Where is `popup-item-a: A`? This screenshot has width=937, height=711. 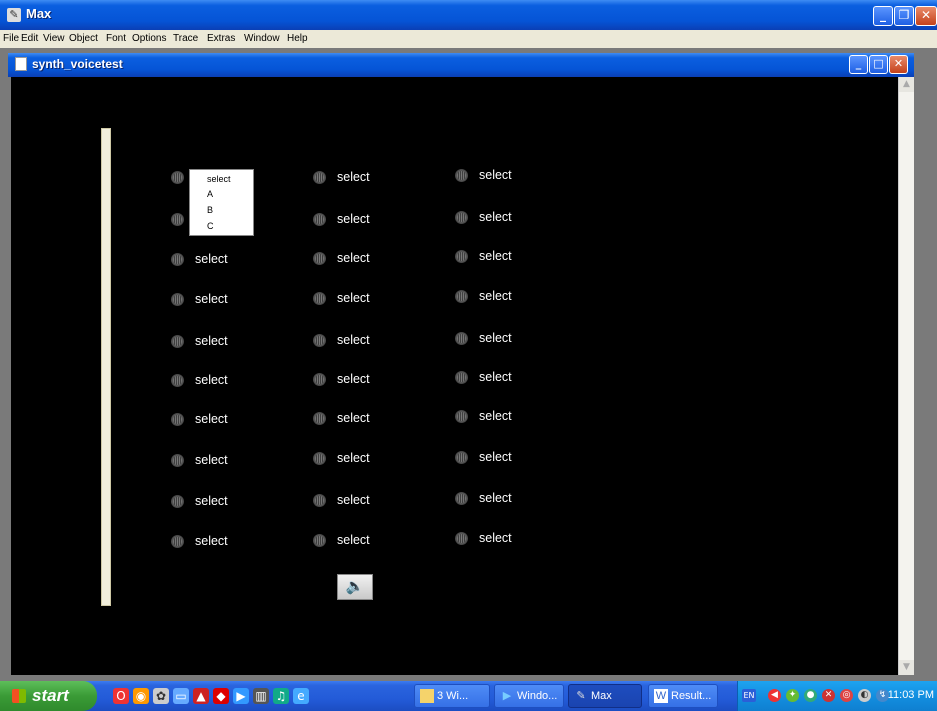
popup-item-a: A is located at coordinates (210, 194).